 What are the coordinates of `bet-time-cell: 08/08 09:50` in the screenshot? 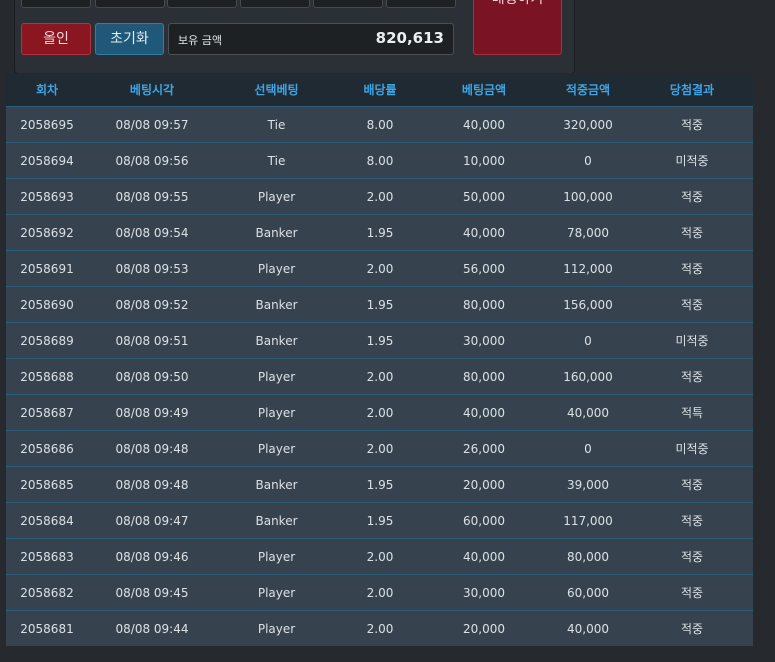 It's located at (152, 376).